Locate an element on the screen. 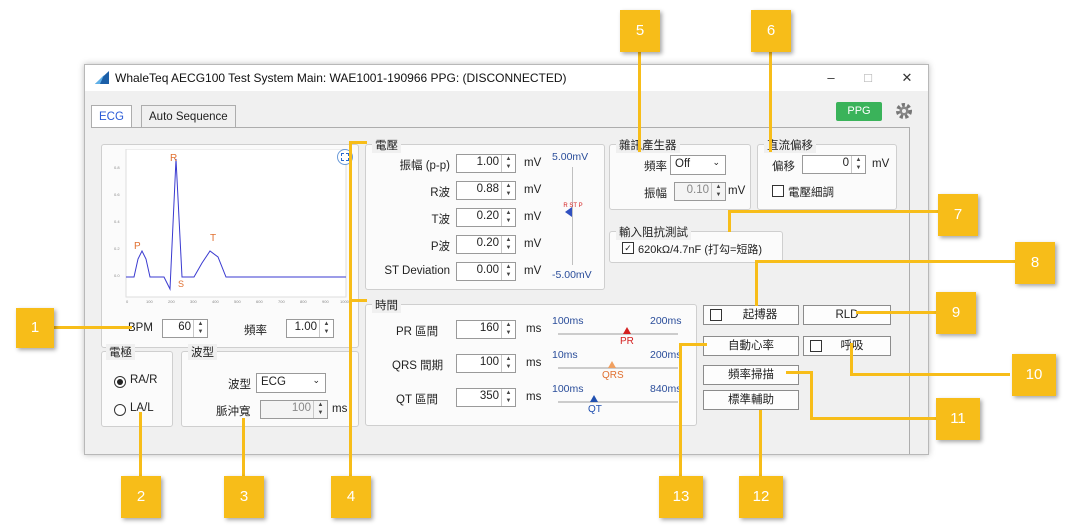 The image size is (1072, 532). noise-freq-select: Off ⌄ is located at coordinates (698, 165).